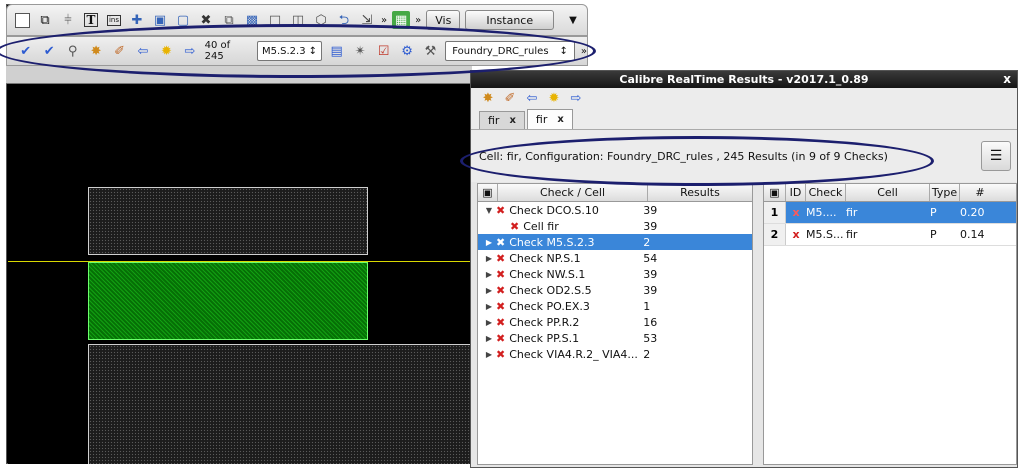 This screenshot has height=471, width=1021. Describe the element at coordinates (359, 51) in the screenshot. I see `magic-wand-icon: ✴` at that location.